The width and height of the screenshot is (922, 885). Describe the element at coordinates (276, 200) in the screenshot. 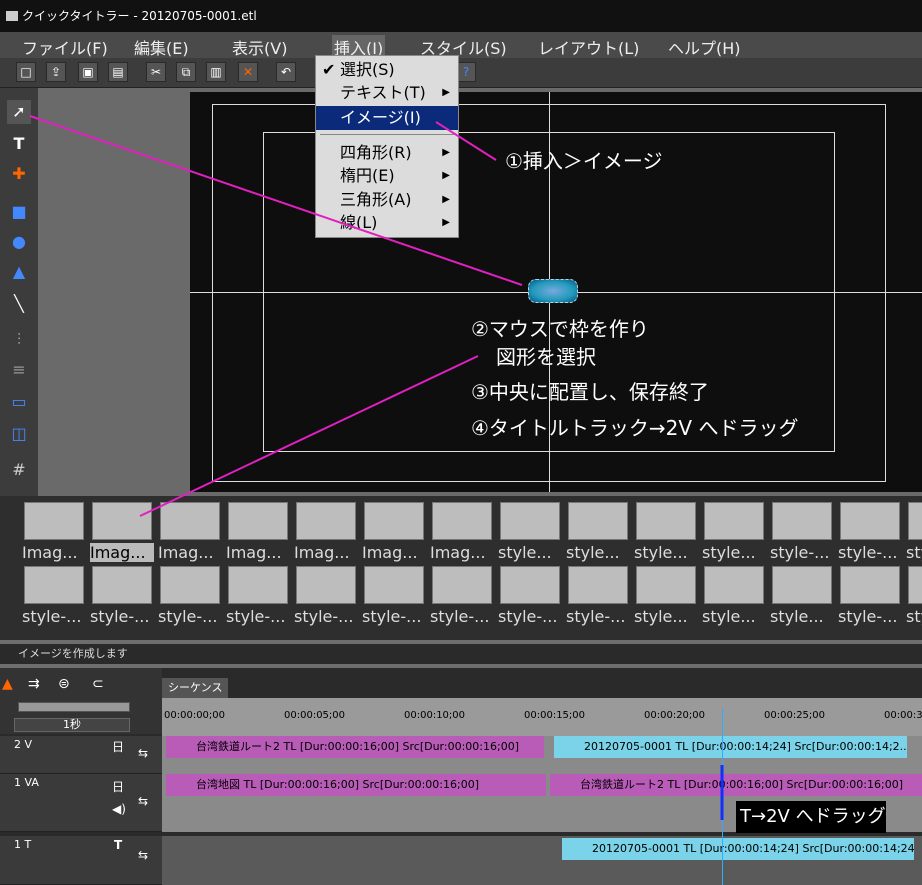

I see `arrow-select-to-object` at that location.